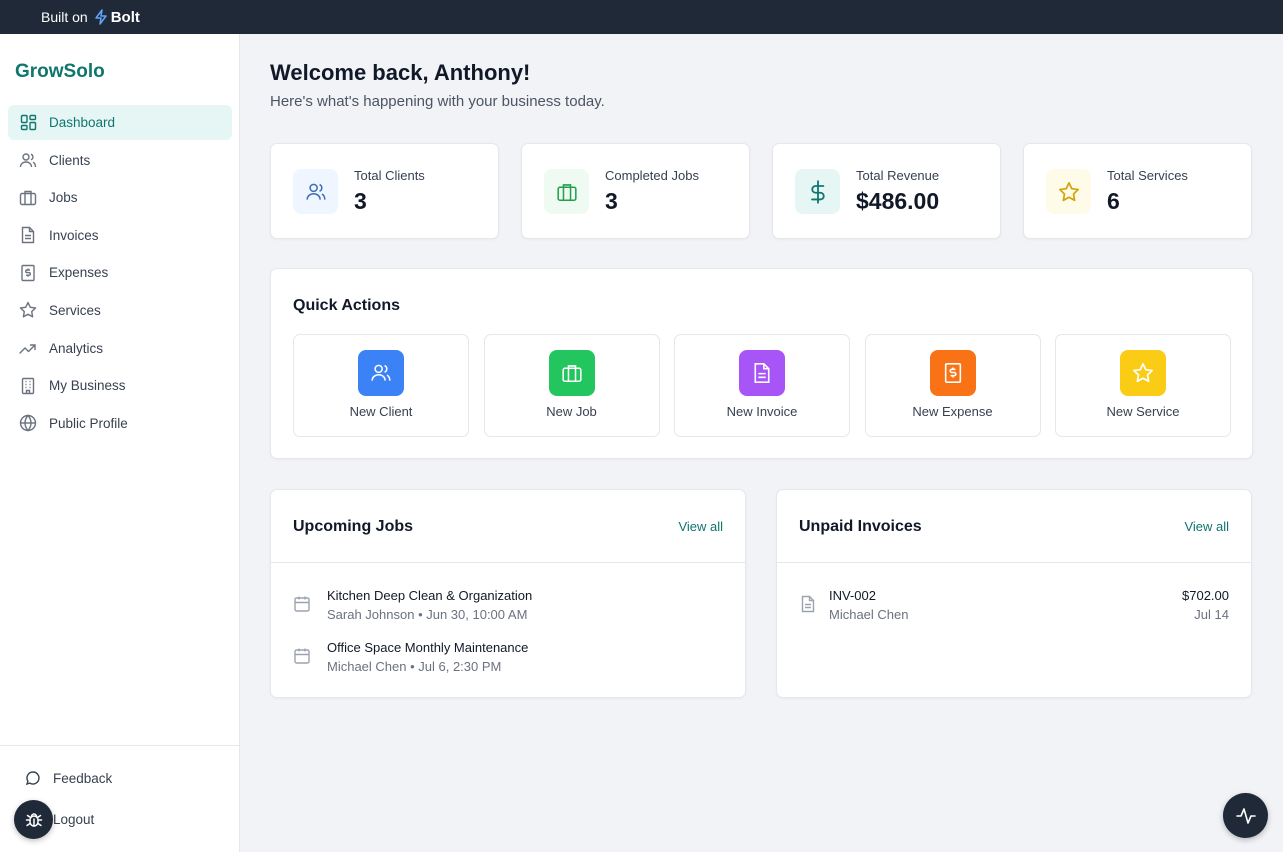 The image size is (1283, 852). I want to click on dollar-icon, so click(817, 191).